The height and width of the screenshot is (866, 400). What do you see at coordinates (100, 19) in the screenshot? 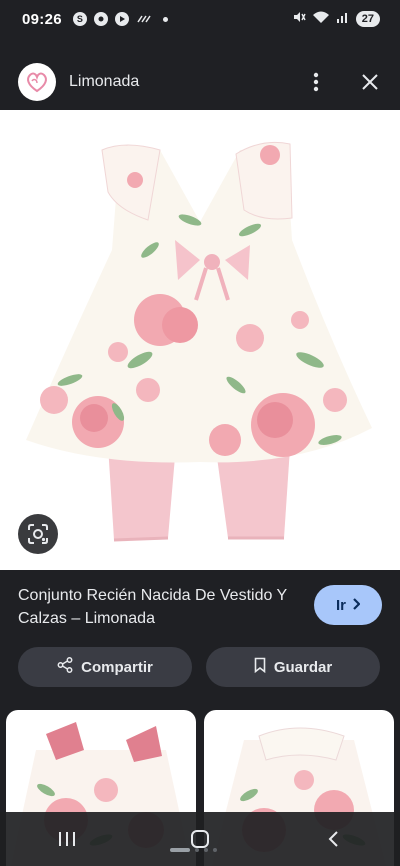
I see `notification-b-icon` at bounding box center [100, 19].